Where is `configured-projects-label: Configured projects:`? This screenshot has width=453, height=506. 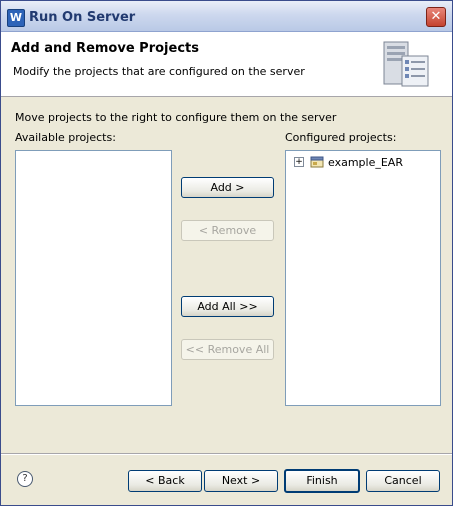
configured-projects-label: Configured projects: is located at coordinates (341, 137).